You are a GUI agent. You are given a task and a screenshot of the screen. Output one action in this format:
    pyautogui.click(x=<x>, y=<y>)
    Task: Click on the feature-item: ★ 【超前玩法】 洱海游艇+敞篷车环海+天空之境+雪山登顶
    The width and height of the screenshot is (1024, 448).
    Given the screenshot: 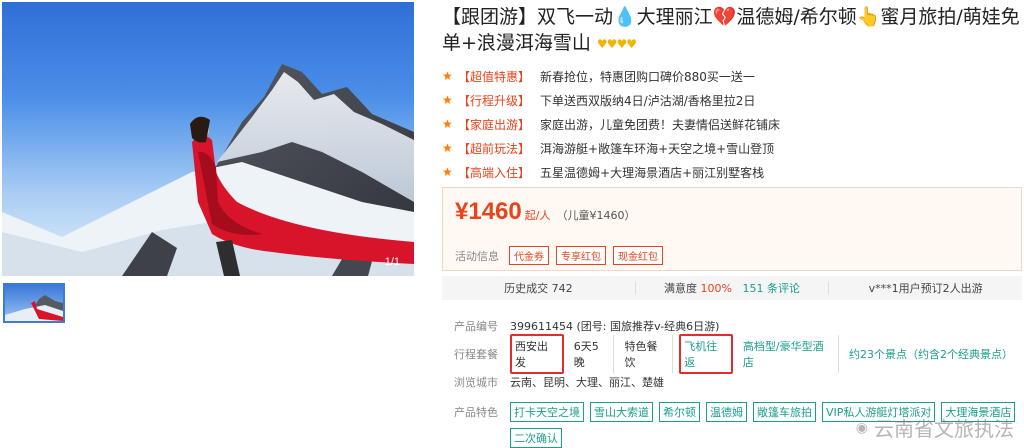 What is the action you would take?
    pyautogui.click(x=732, y=148)
    